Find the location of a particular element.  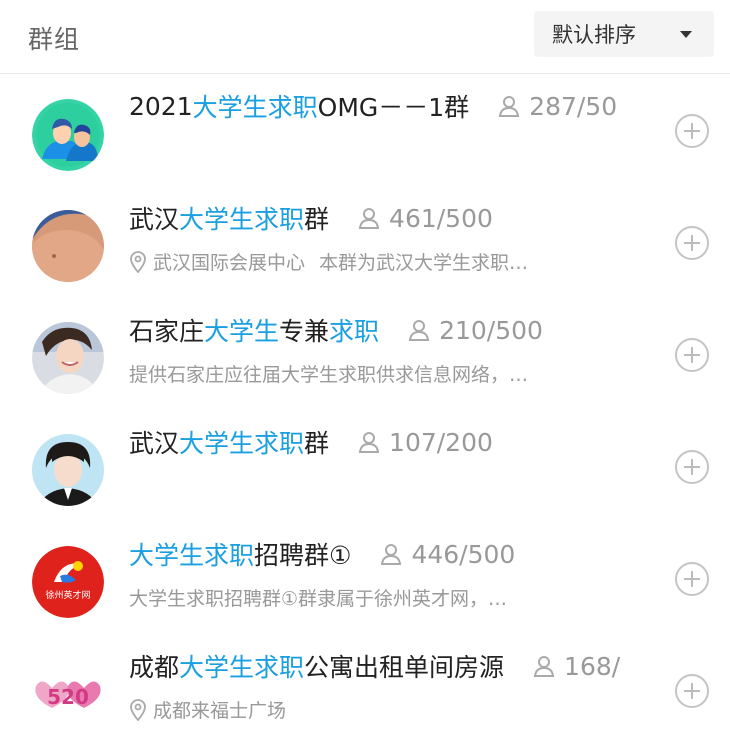

sort-dropdown: 默认排序 is located at coordinates (624, 34).